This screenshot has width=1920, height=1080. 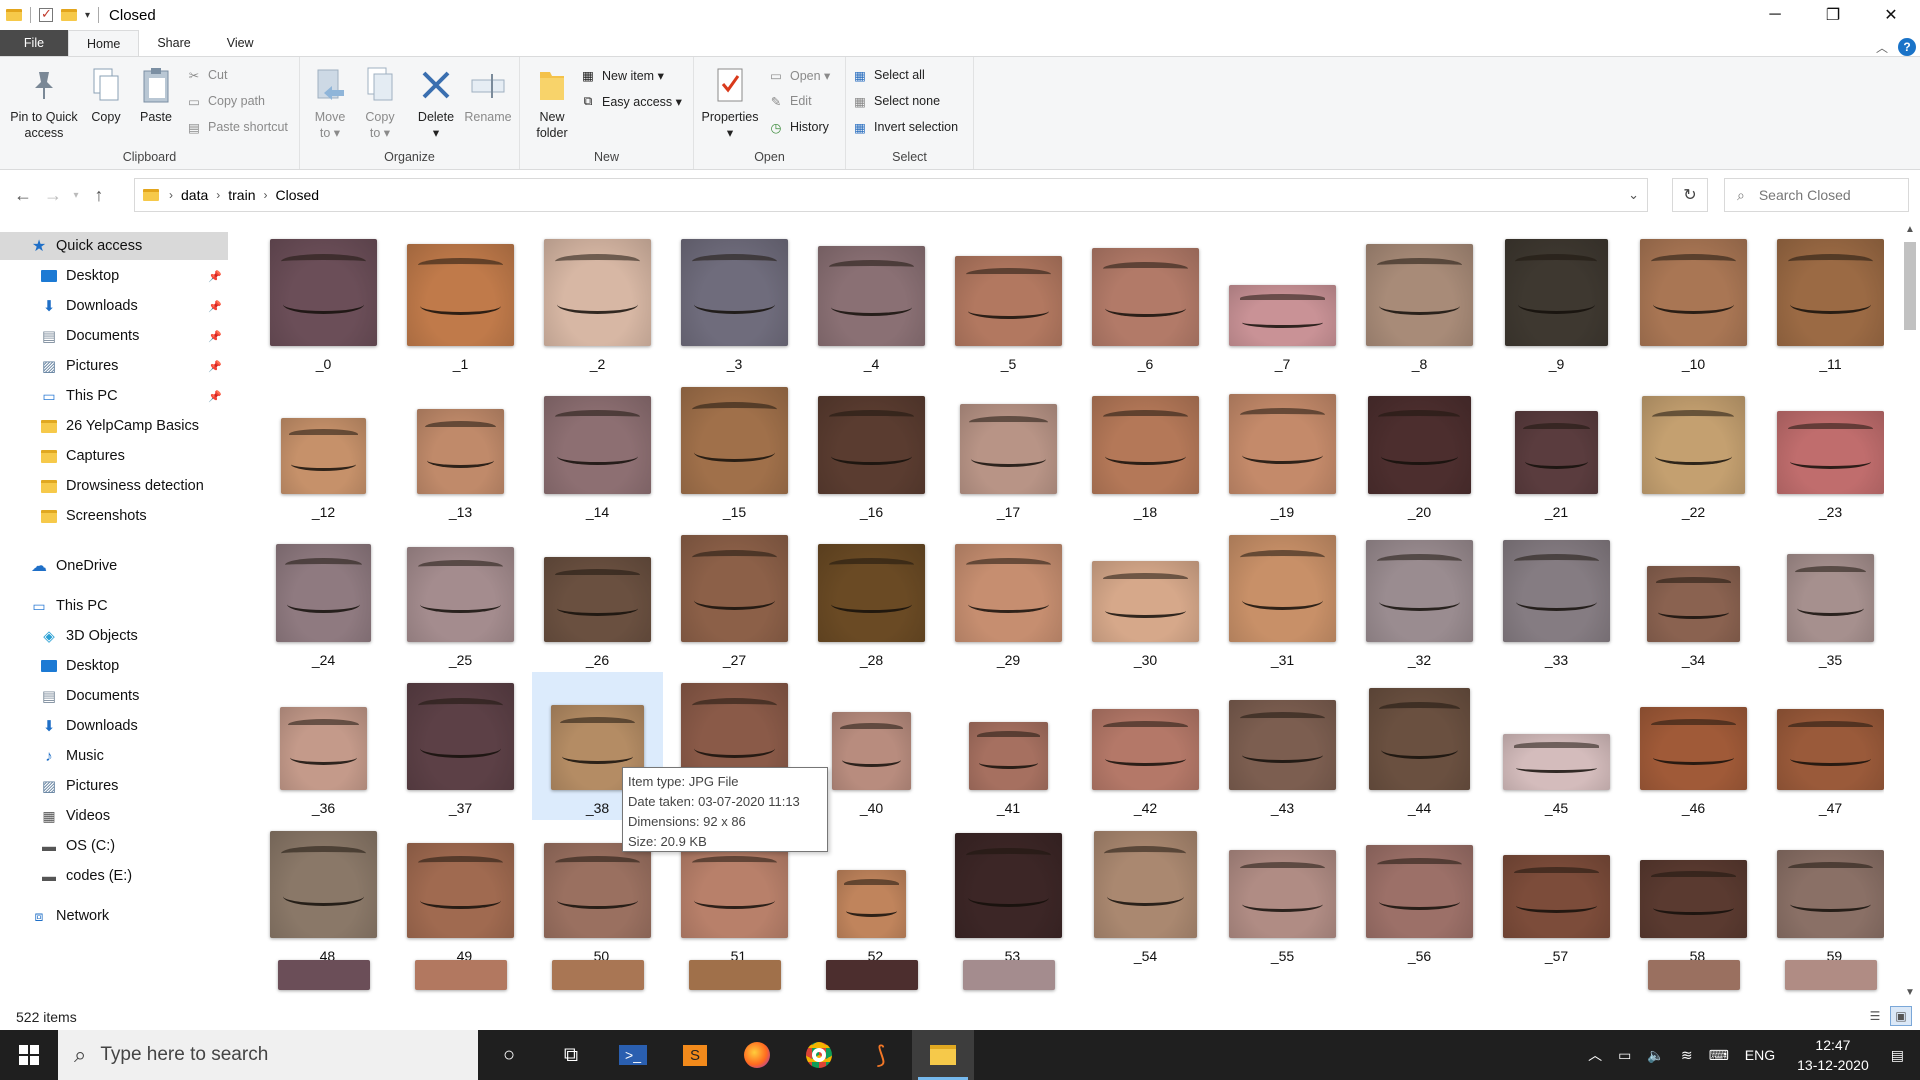 What do you see at coordinates (633, 1055) in the screenshot?
I see `powershell-icon: >_` at bounding box center [633, 1055].